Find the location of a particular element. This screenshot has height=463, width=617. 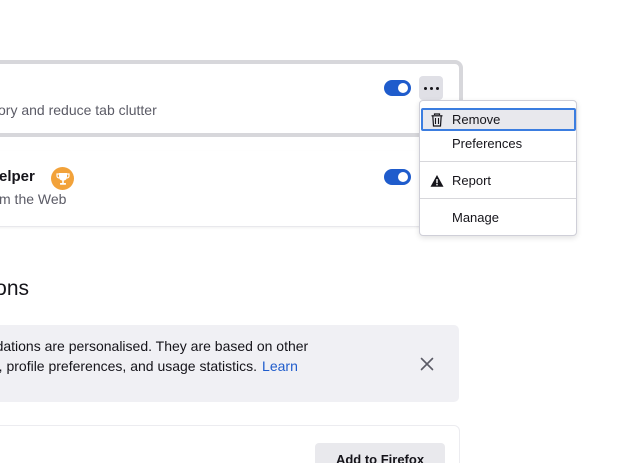

extension-2-toggle is located at coordinates (397, 177).